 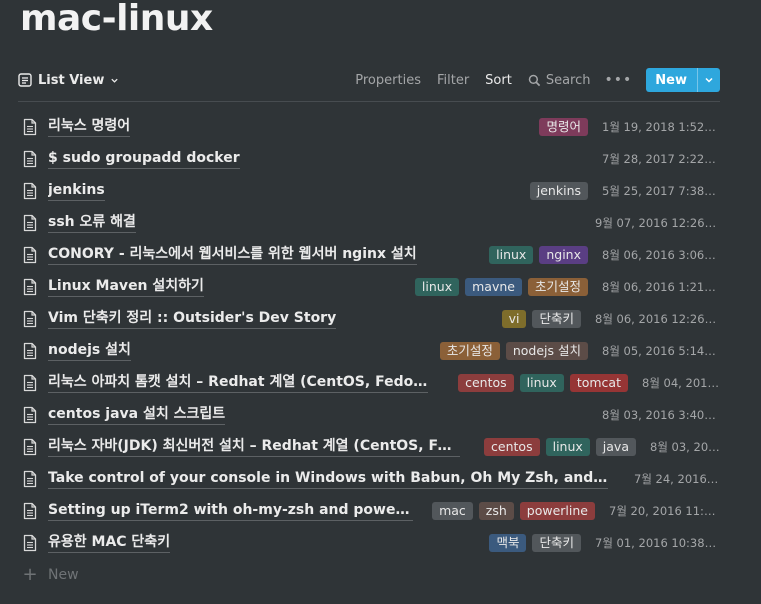 What do you see at coordinates (369, 101) in the screenshot?
I see `toolbar-divider` at bounding box center [369, 101].